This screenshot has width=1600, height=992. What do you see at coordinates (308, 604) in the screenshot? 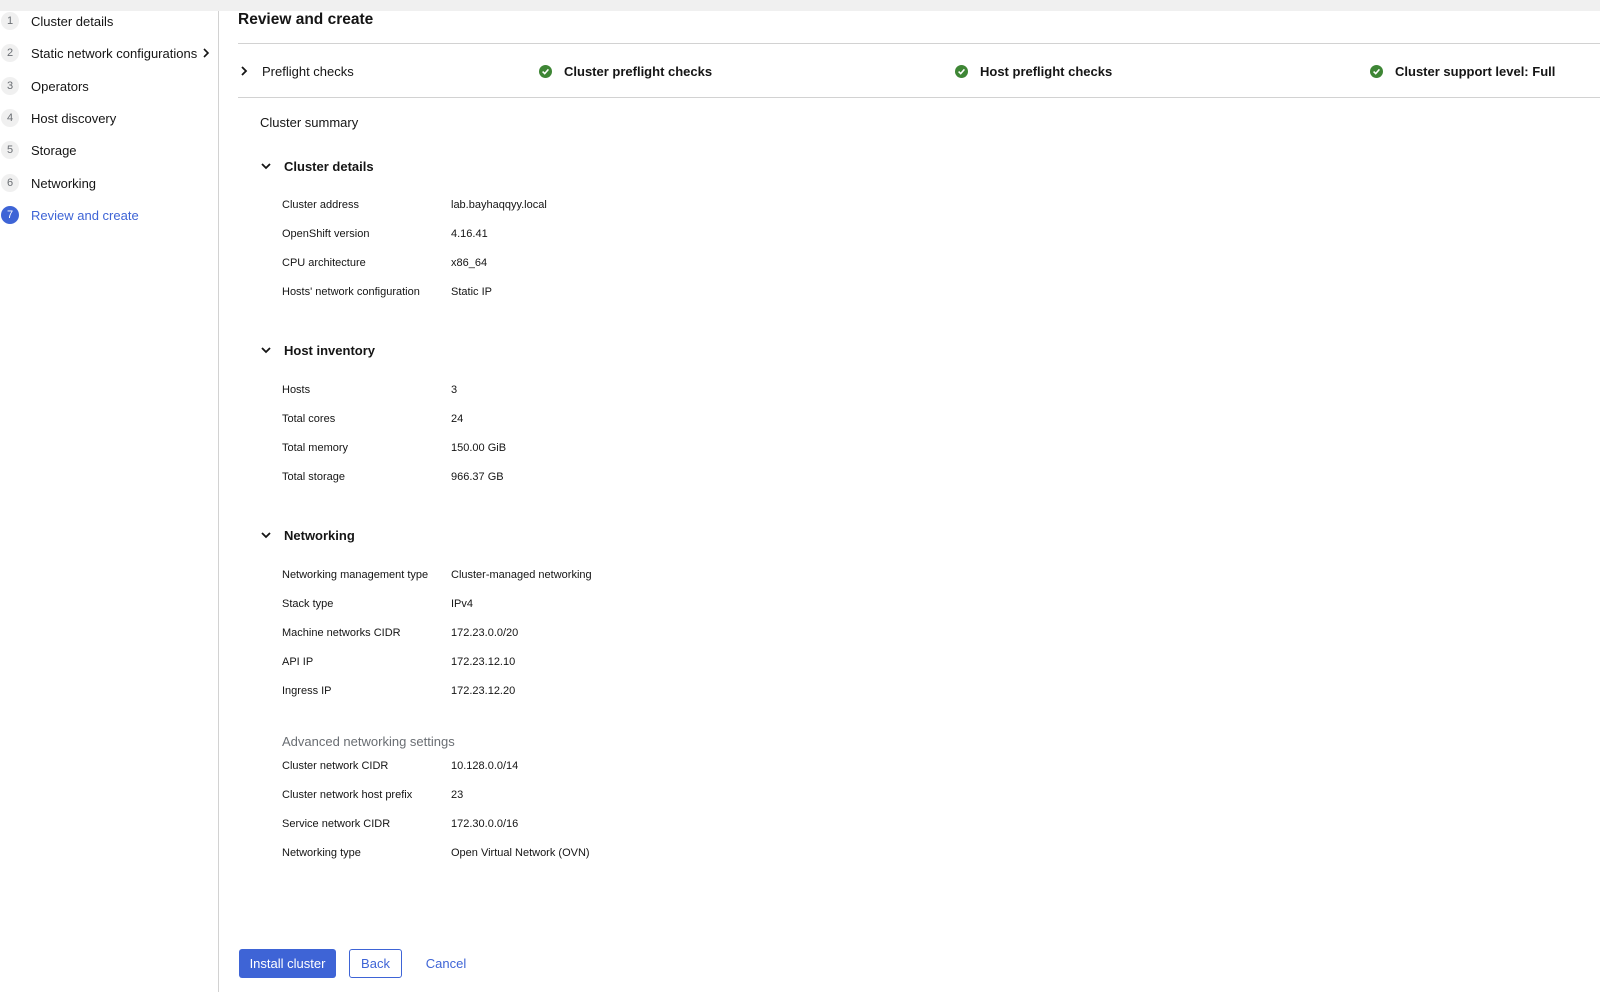
I see `detail-key: Stack type` at bounding box center [308, 604].